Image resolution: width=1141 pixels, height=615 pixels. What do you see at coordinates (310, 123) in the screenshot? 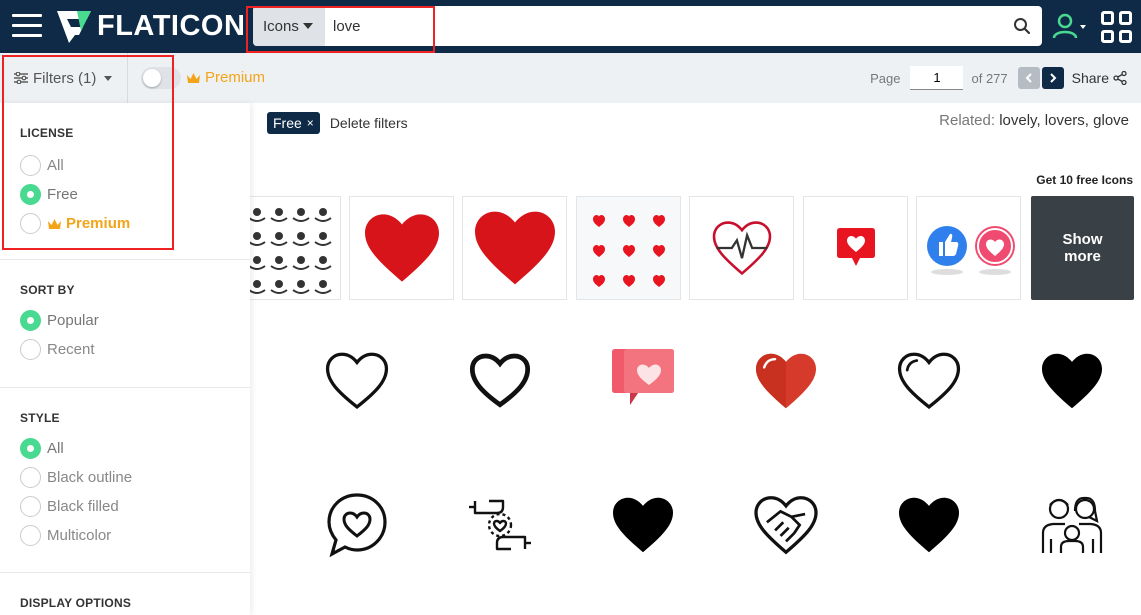
I see `close-icon: ×` at bounding box center [310, 123].